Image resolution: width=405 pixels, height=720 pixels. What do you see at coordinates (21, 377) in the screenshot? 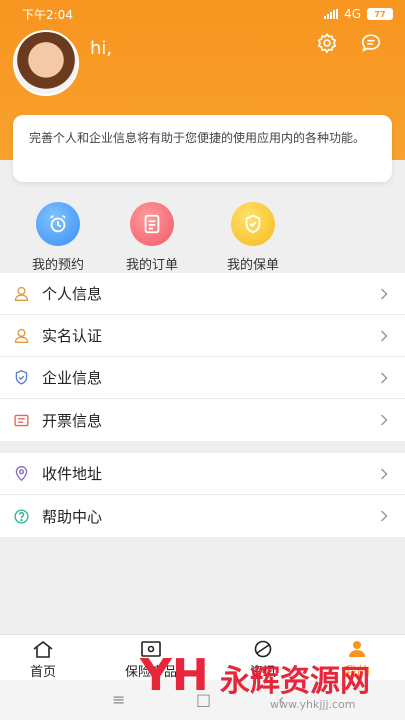
I see `shield-icon` at bounding box center [21, 377].